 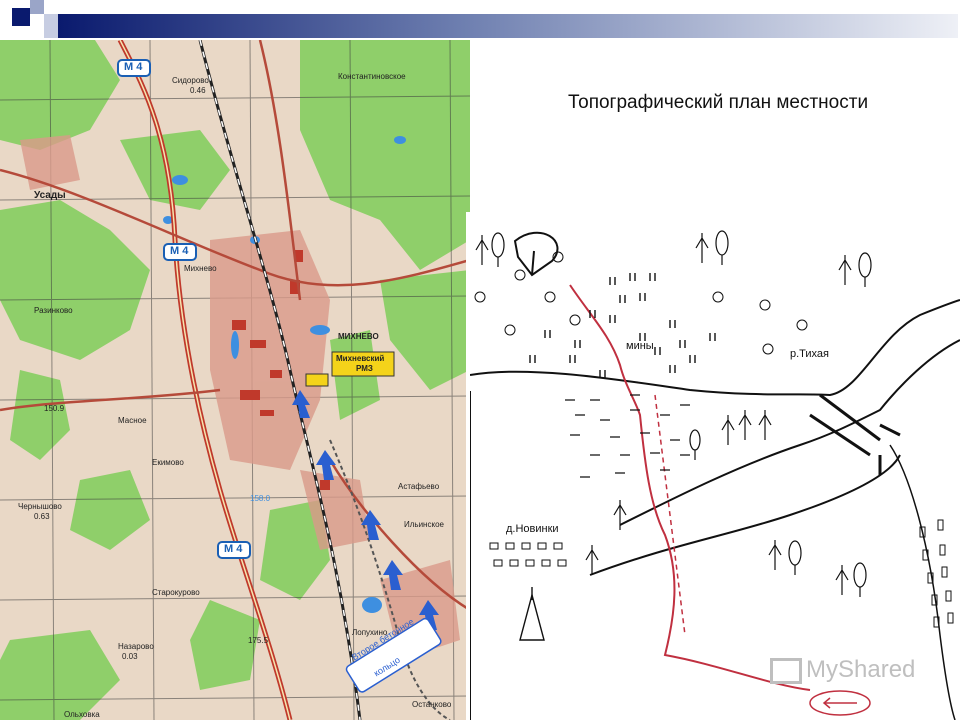 I want to click on slide-title: Топографический план местности, so click(x=718, y=102).